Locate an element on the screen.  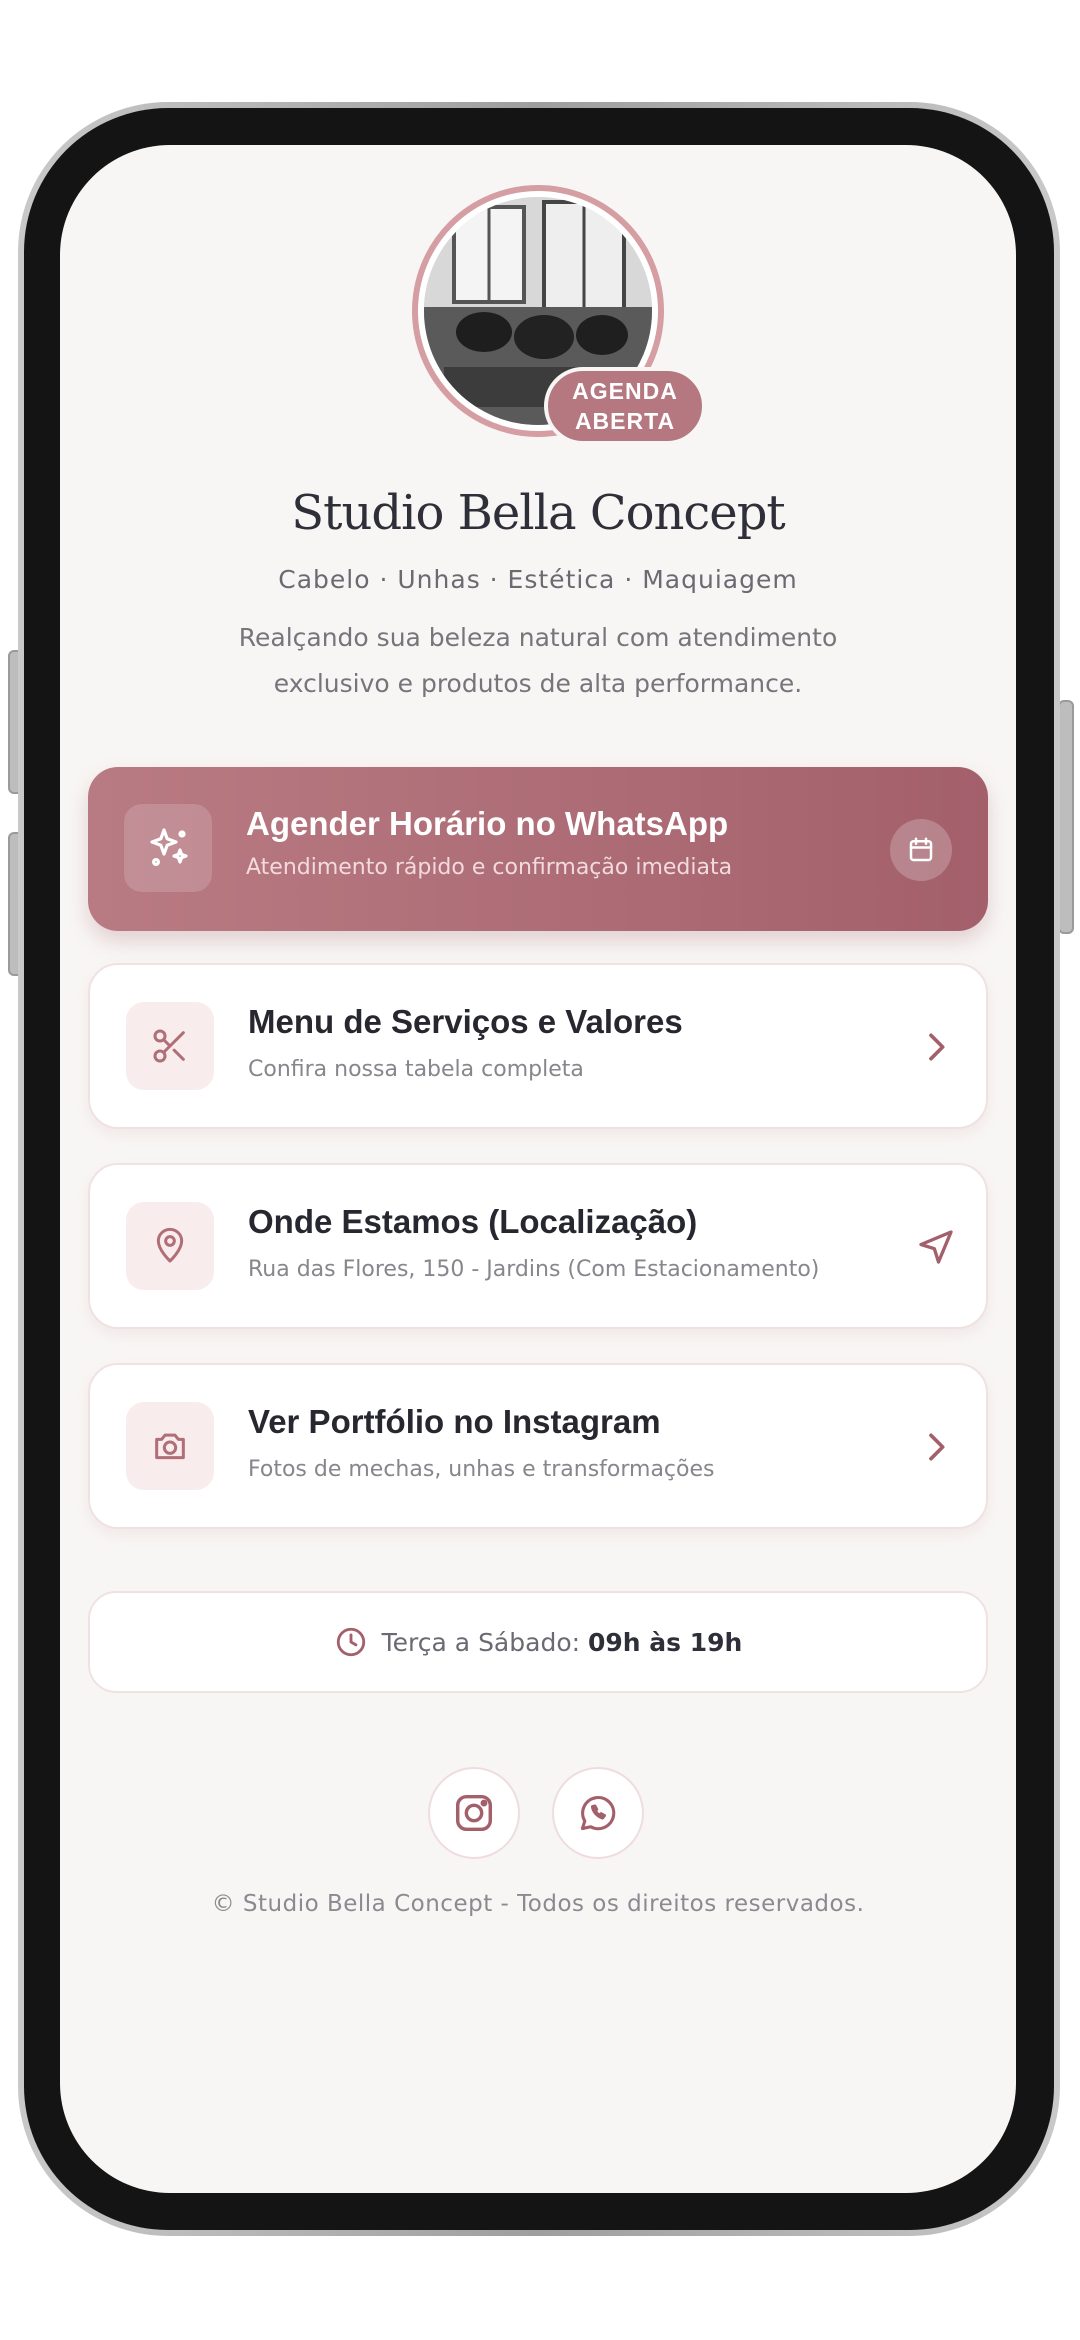
categories-text: Cabelo · Unhas · Estética · Maquiagem is located at coordinates (538, 579).